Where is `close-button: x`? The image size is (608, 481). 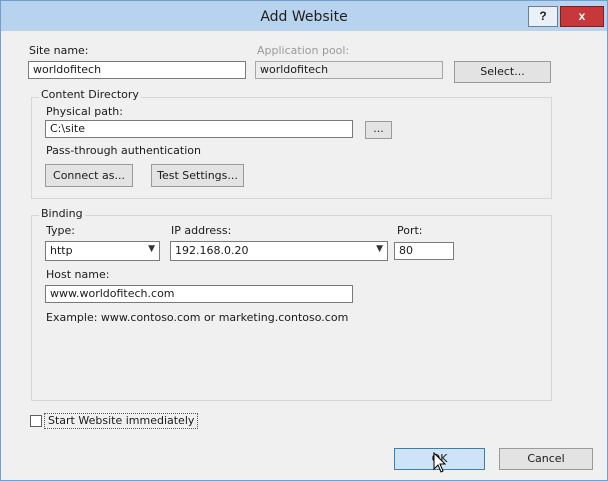 close-button: x is located at coordinates (582, 16).